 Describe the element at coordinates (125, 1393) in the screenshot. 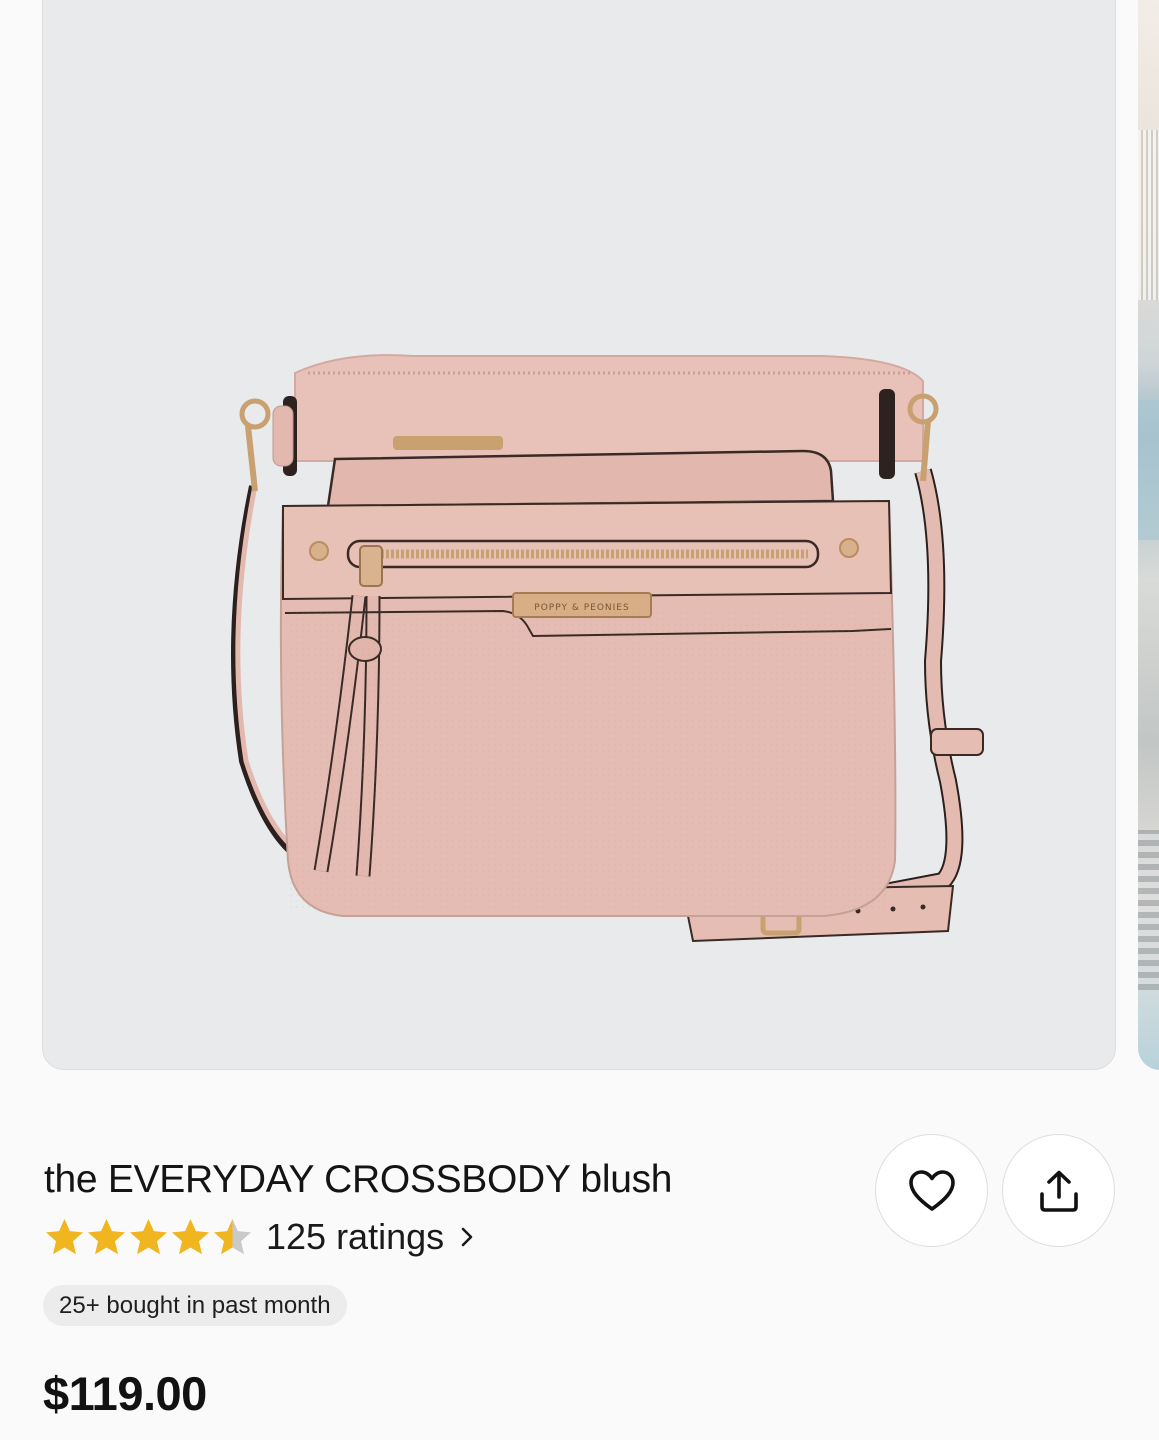

I see `product-price: $119.00` at that location.